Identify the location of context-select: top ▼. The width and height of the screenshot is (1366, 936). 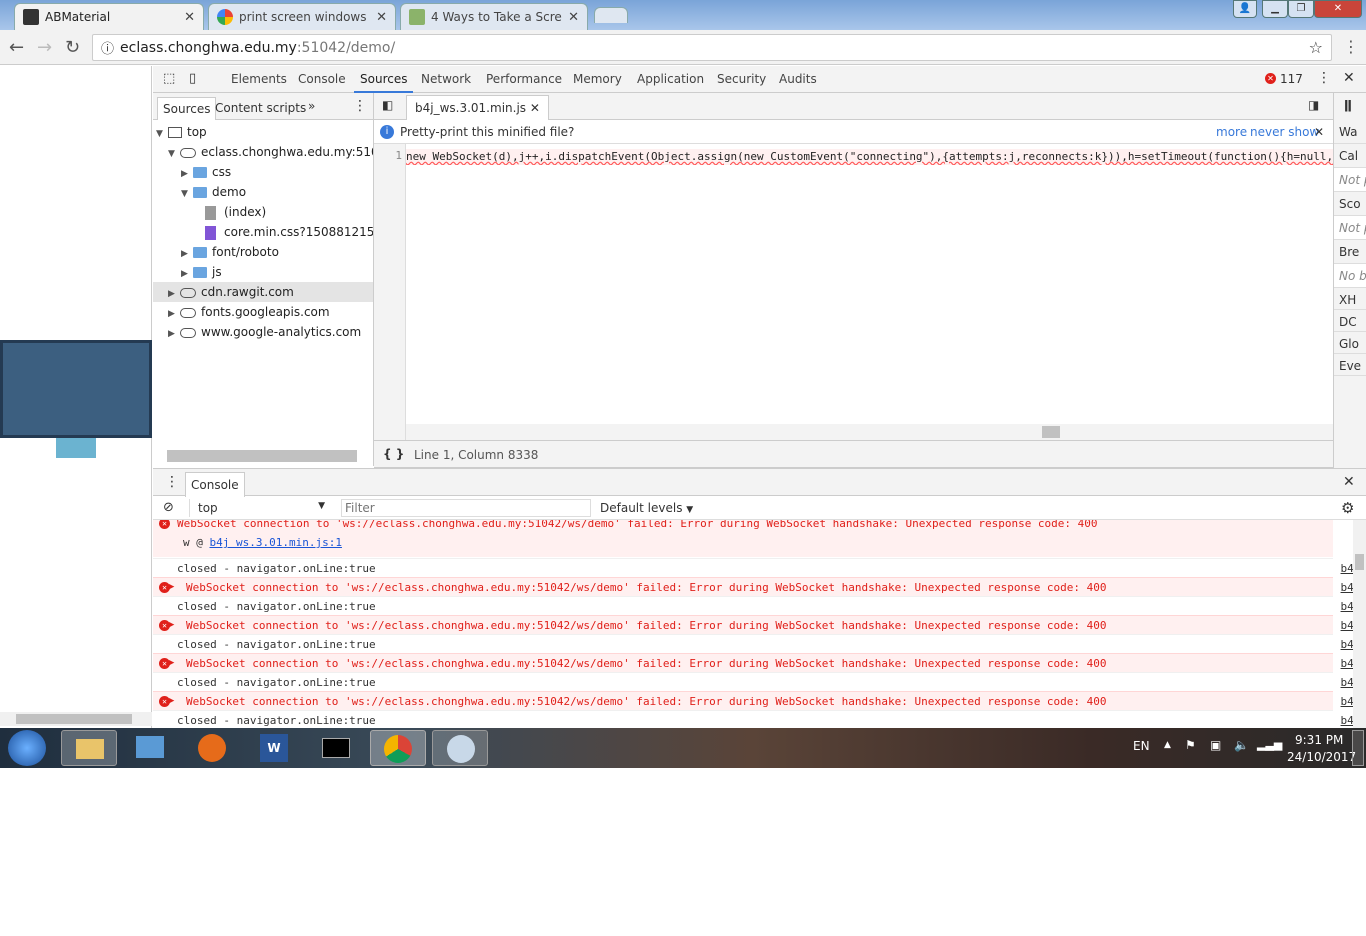
(259, 508).